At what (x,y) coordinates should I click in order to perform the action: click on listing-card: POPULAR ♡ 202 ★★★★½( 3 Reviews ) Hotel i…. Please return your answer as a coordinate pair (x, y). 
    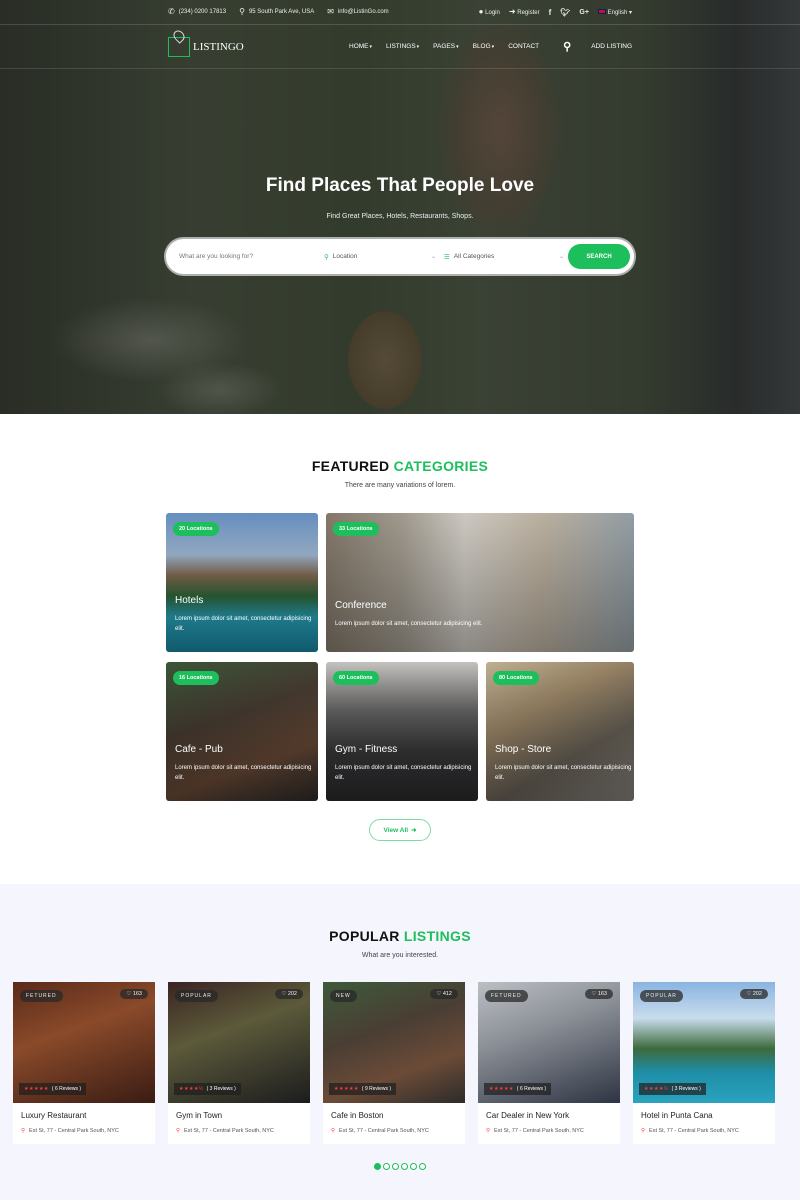
    Looking at the image, I should click on (704, 1063).